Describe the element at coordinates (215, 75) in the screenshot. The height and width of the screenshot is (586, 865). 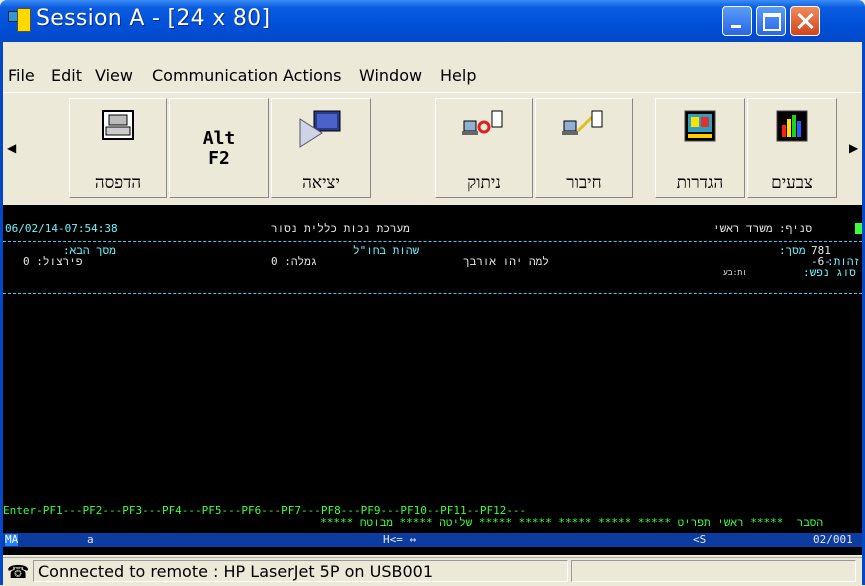
I see `menu-communication: Communication` at that location.